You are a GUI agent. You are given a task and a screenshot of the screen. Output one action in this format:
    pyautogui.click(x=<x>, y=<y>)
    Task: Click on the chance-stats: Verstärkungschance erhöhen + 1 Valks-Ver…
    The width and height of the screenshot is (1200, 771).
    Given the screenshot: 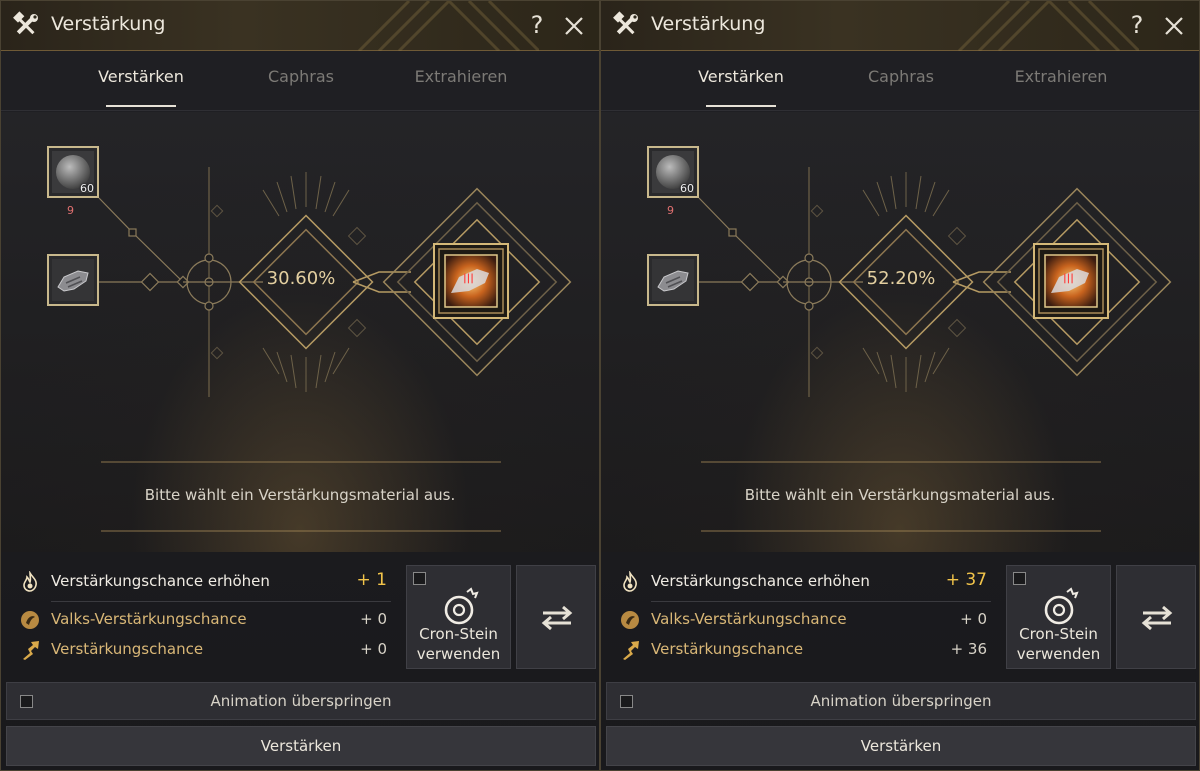 What is the action you would take?
    pyautogui.click(x=204, y=616)
    